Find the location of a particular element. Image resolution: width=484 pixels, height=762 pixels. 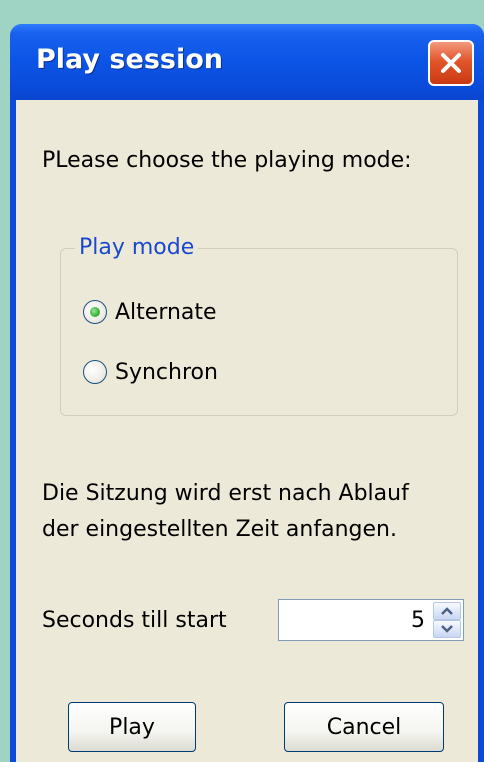

chevron-down-icon is located at coordinates (447, 629).